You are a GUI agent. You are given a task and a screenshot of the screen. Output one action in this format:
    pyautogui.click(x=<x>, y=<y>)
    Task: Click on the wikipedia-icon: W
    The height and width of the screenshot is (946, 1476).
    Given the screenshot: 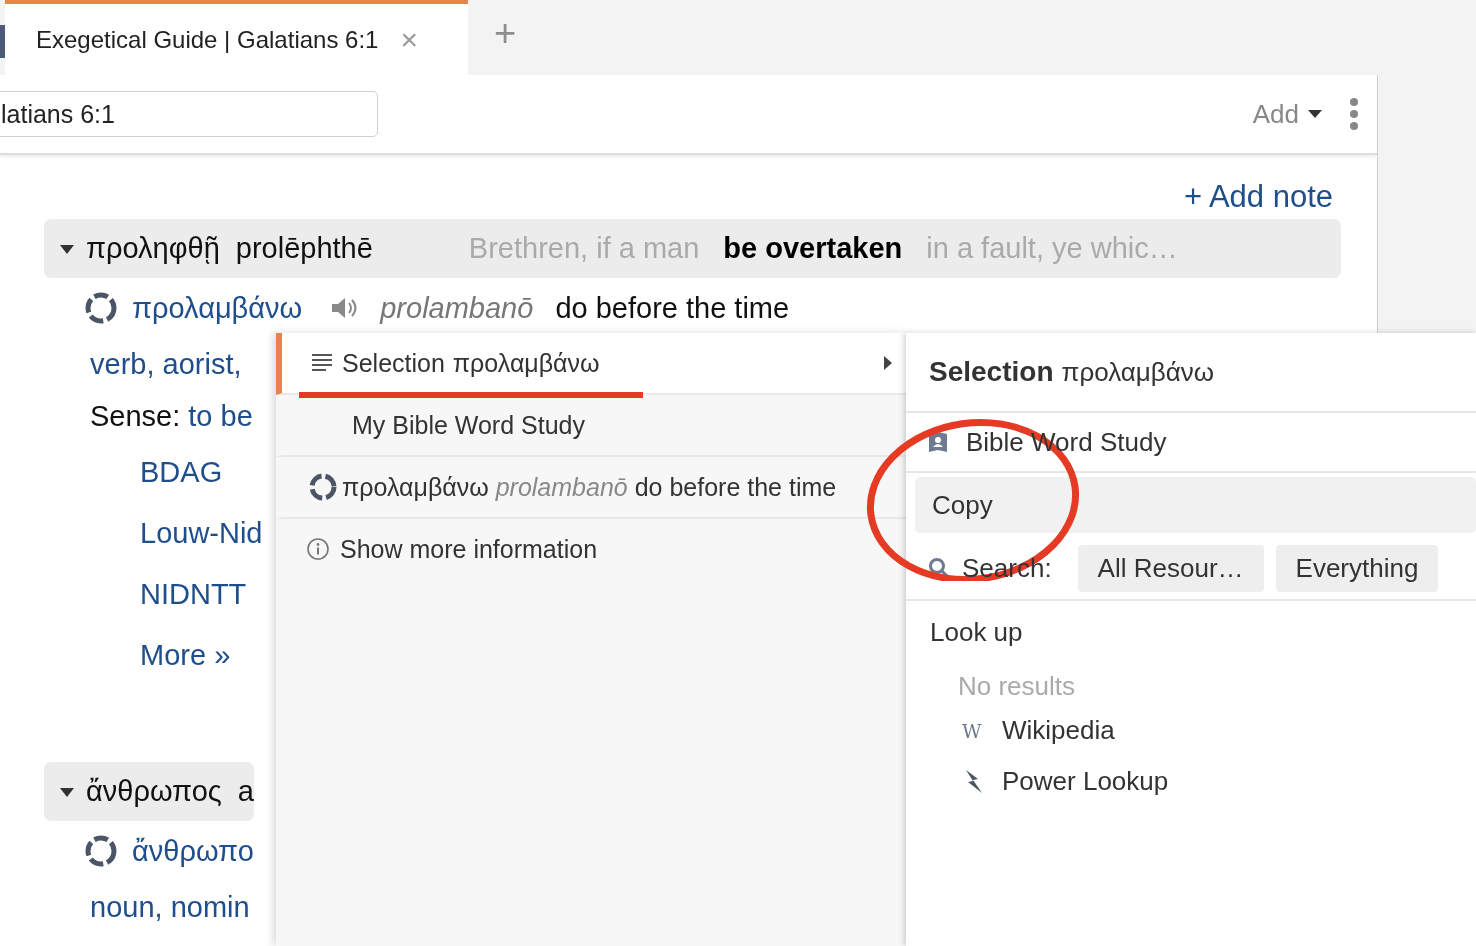 What is the action you would take?
    pyautogui.click(x=973, y=730)
    